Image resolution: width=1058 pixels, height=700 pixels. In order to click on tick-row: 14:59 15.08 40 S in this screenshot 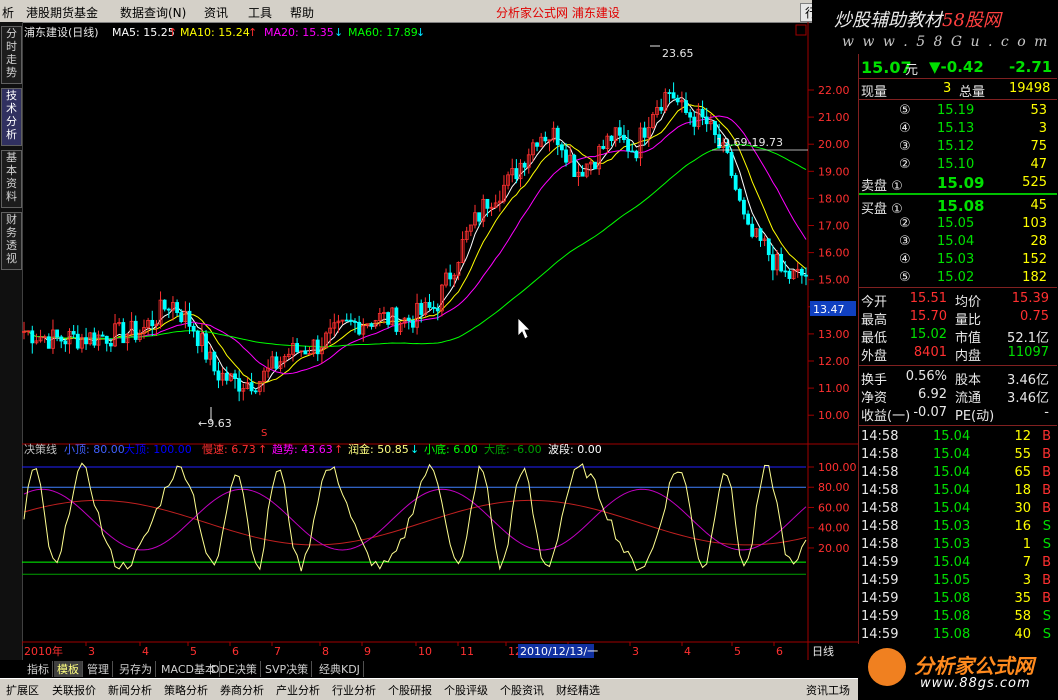, I will do `click(956, 634)`.